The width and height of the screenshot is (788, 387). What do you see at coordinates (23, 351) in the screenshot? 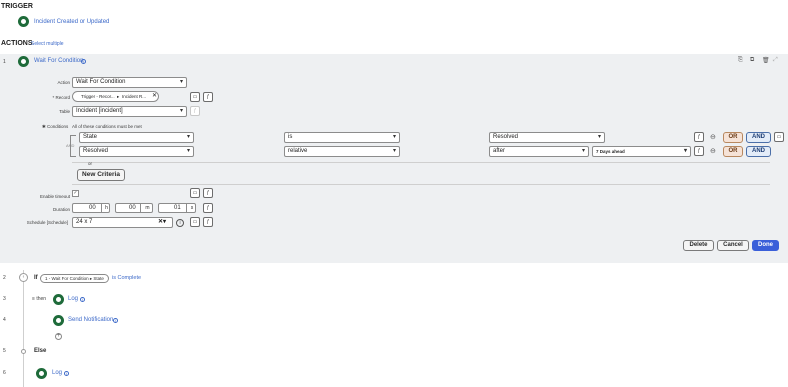
I see `branch-dot` at bounding box center [23, 351].